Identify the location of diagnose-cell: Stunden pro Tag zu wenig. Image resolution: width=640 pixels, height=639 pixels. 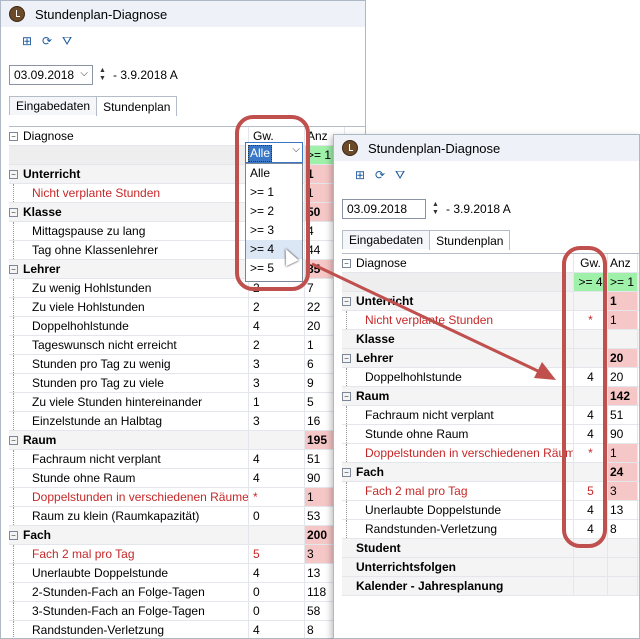
(129, 364).